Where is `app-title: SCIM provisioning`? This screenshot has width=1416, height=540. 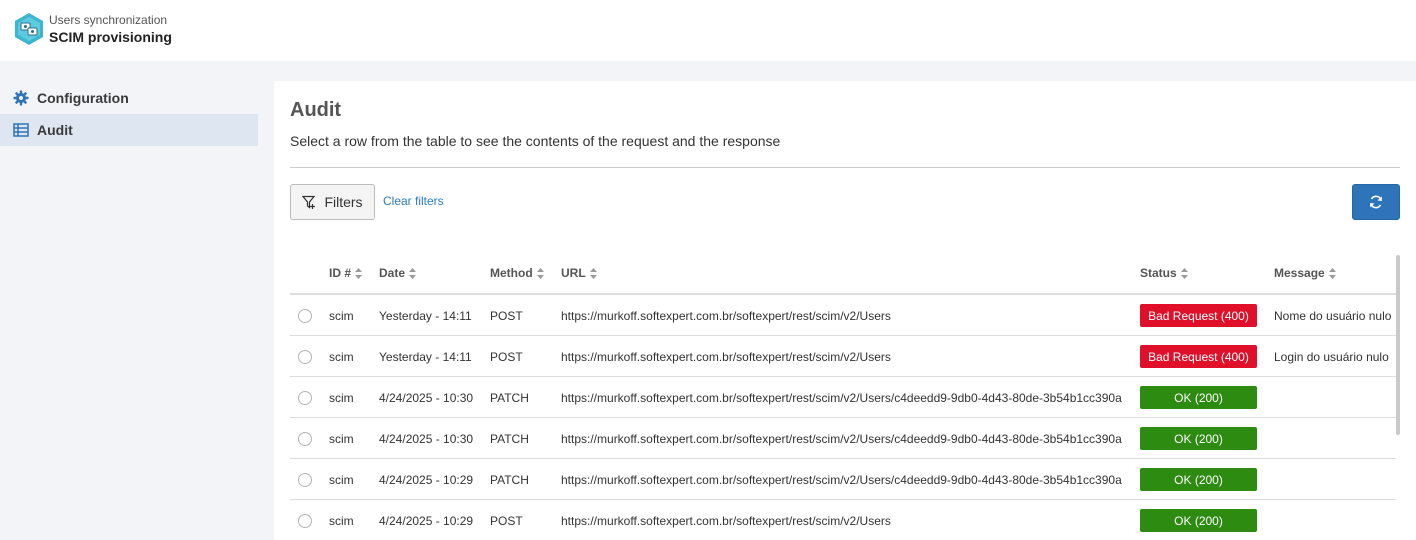
app-title: SCIM provisioning is located at coordinates (110, 37).